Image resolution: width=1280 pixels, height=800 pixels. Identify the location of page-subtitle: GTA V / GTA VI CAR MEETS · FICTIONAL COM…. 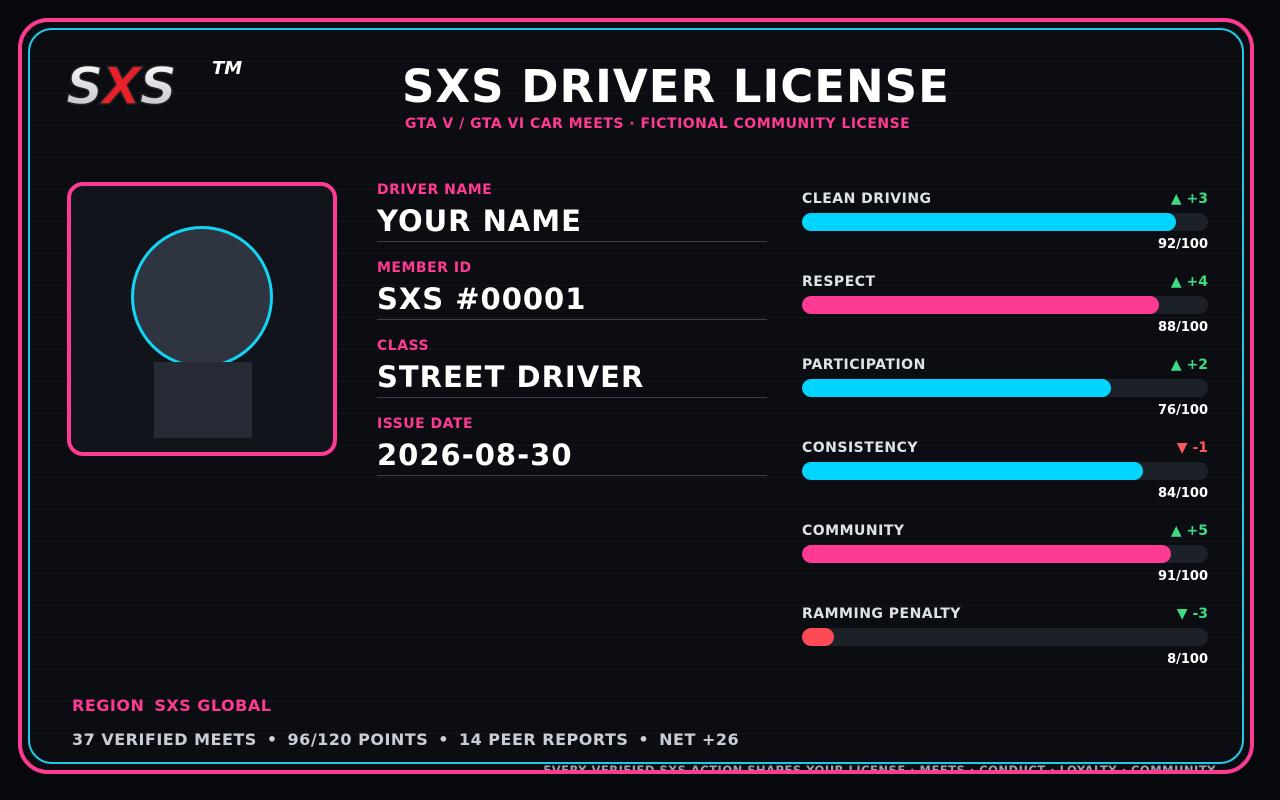
(658, 124).